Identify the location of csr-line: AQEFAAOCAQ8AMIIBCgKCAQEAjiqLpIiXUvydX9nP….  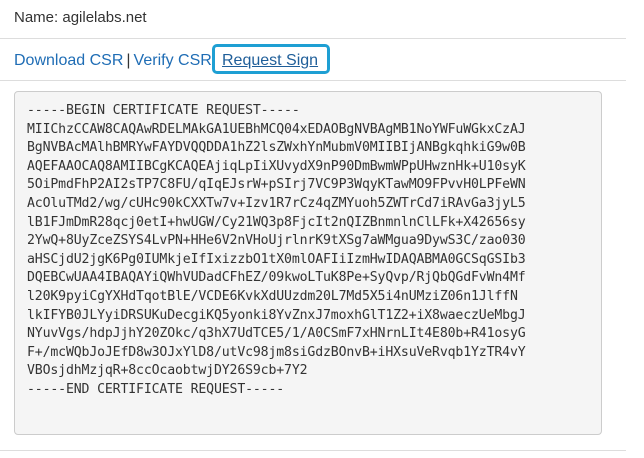
(276, 166).